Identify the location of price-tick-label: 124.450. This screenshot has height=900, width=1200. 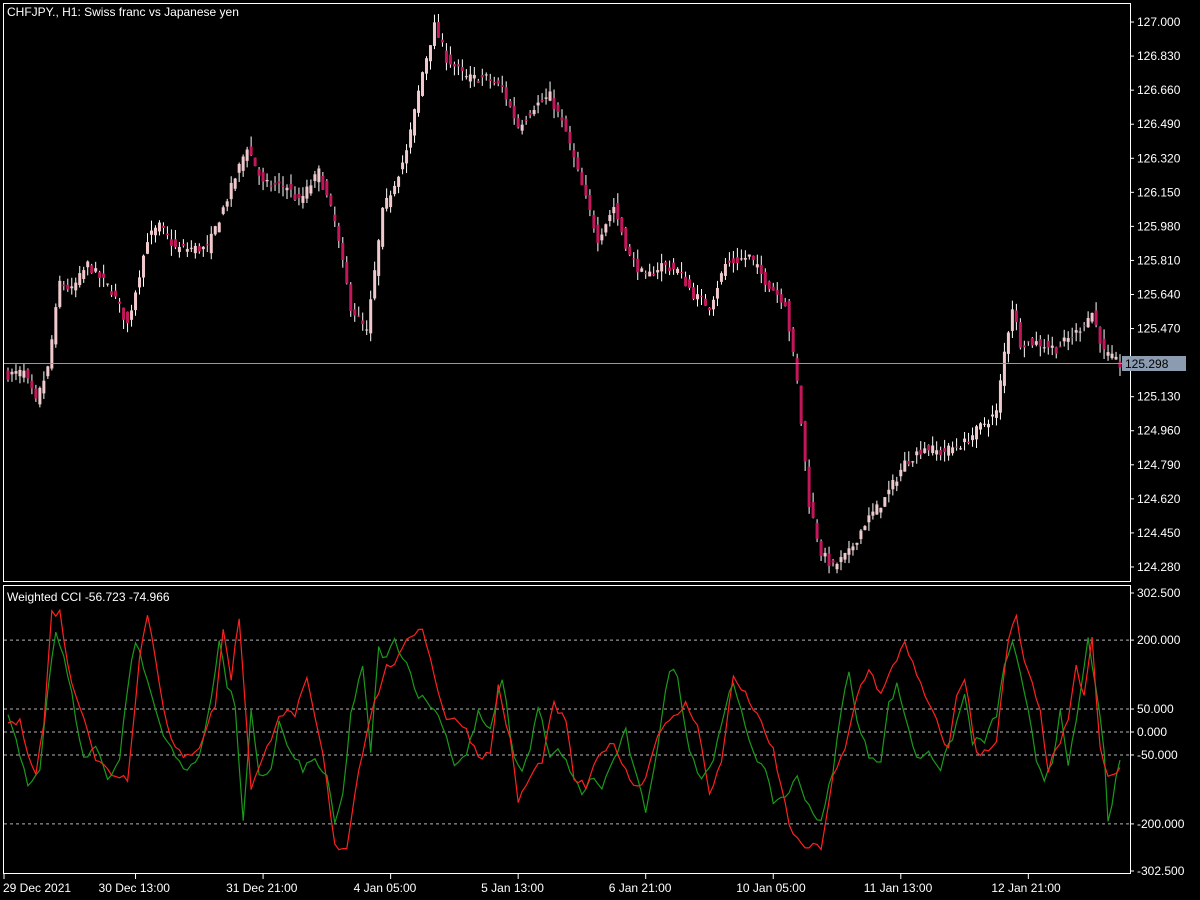
(1159, 533).